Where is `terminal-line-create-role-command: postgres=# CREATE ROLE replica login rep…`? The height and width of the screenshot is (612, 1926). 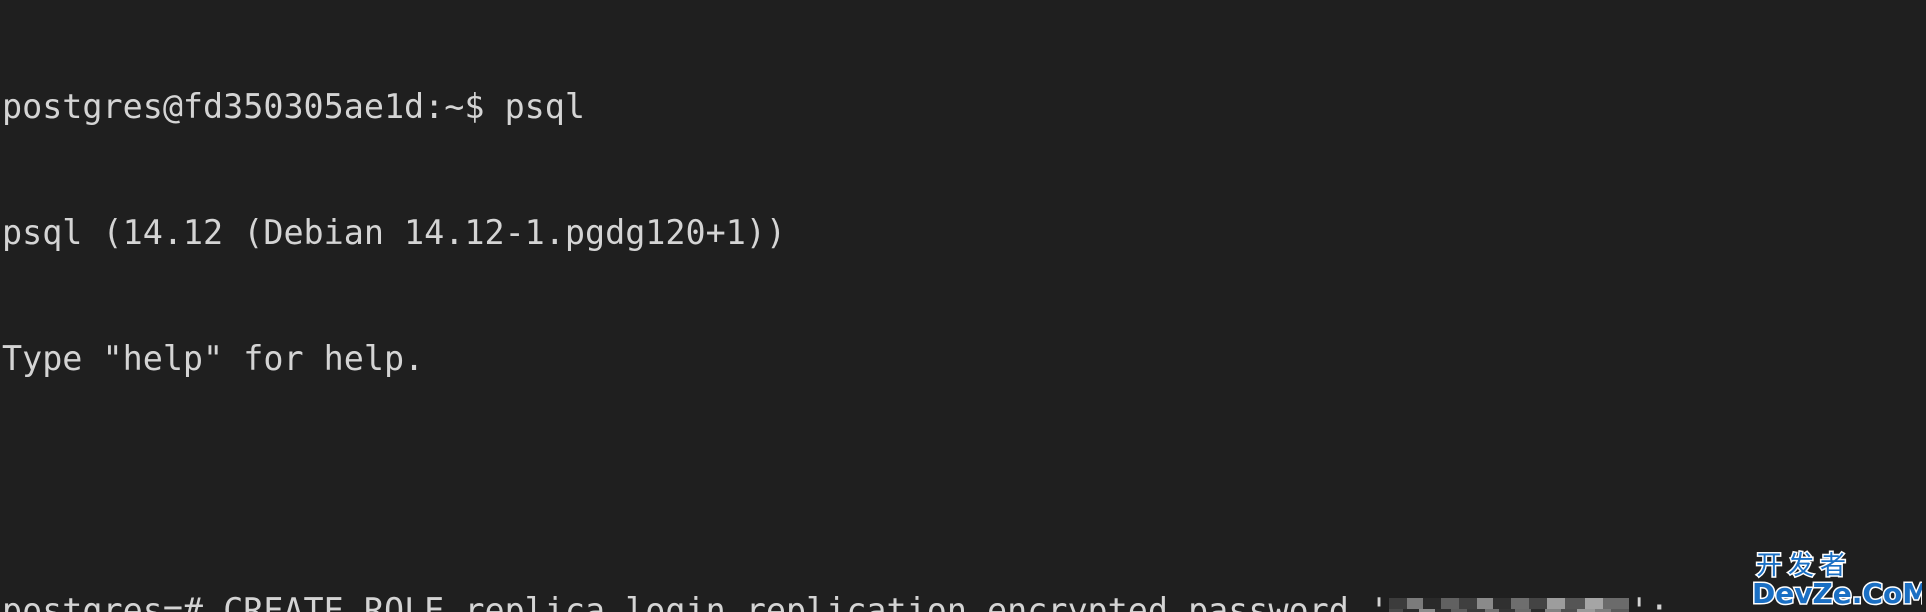 terminal-line-create-role-command: postgres=# CREATE ROLE replica login rep… is located at coordinates (964, 601).